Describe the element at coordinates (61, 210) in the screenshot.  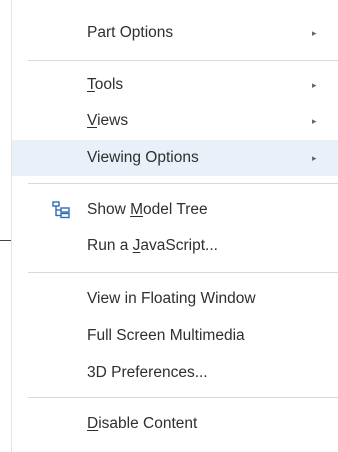
I see `model-tree-icon` at that location.